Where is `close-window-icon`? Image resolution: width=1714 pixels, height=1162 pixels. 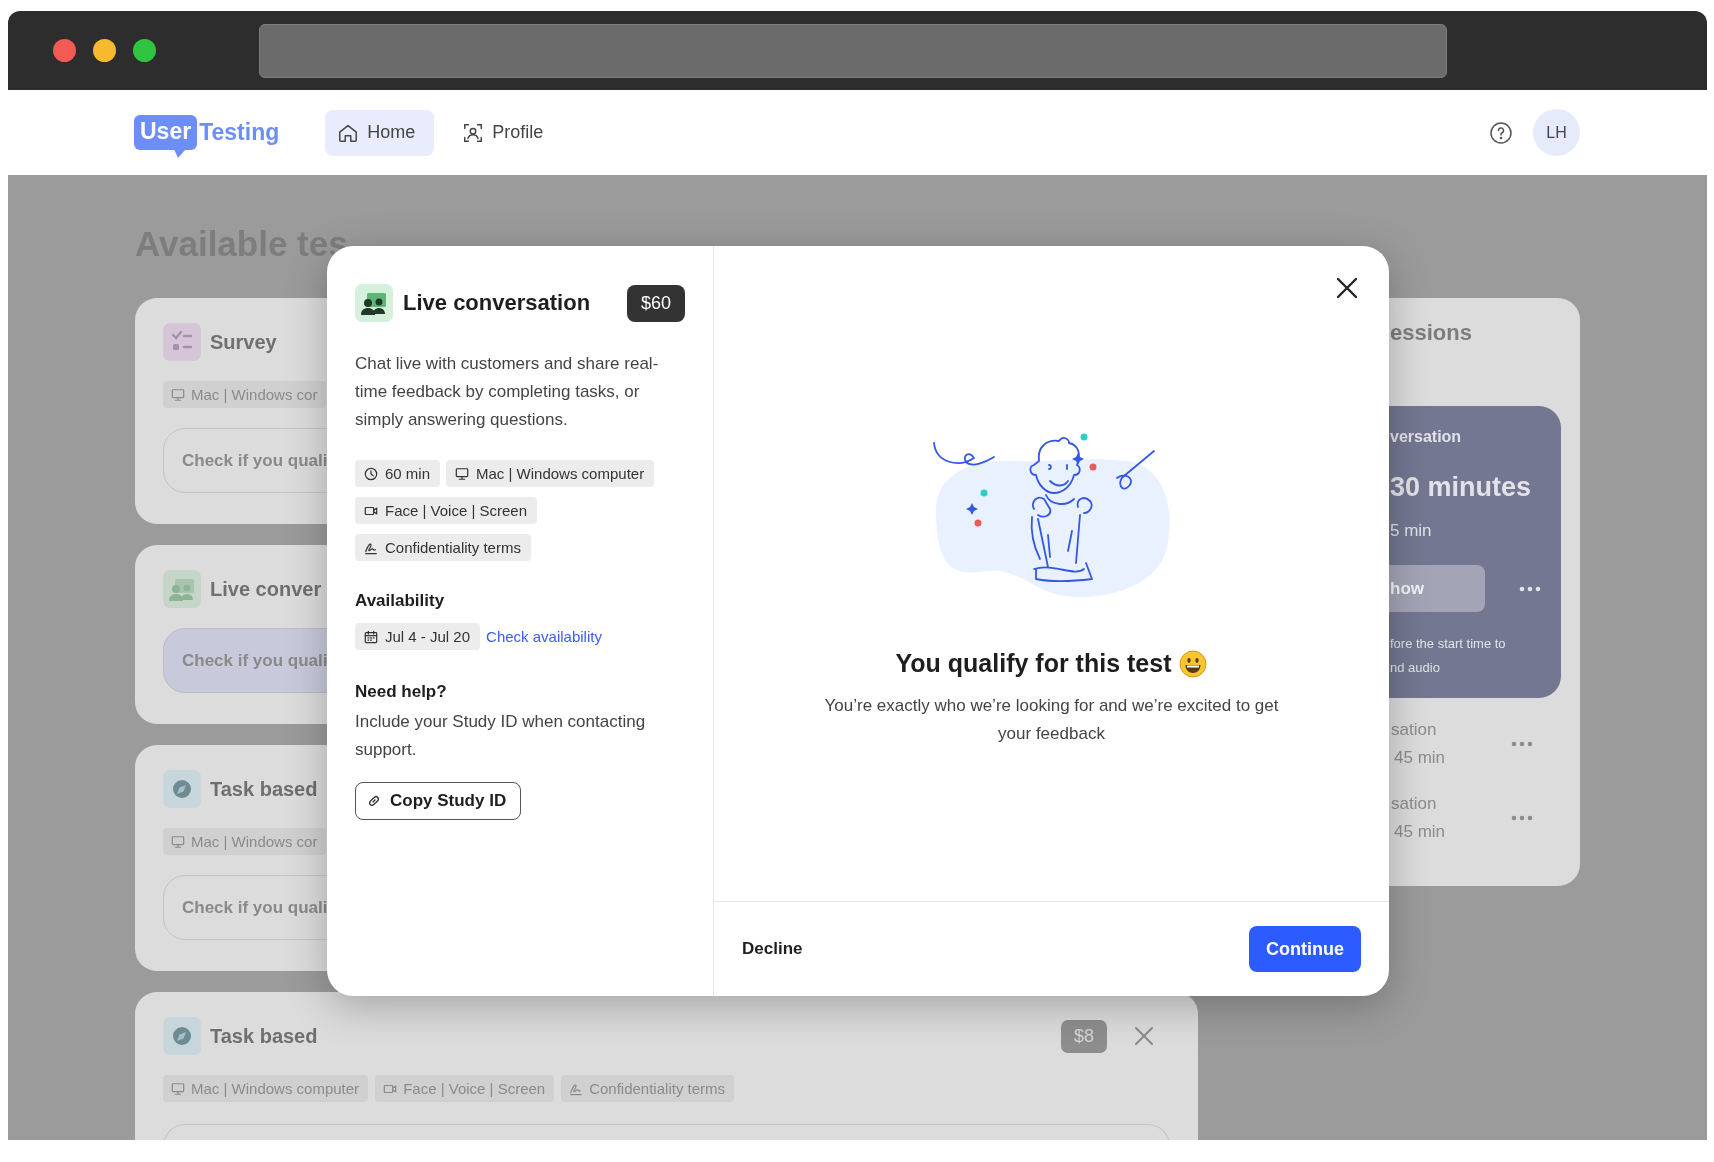
close-window-icon is located at coordinates (64, 50).